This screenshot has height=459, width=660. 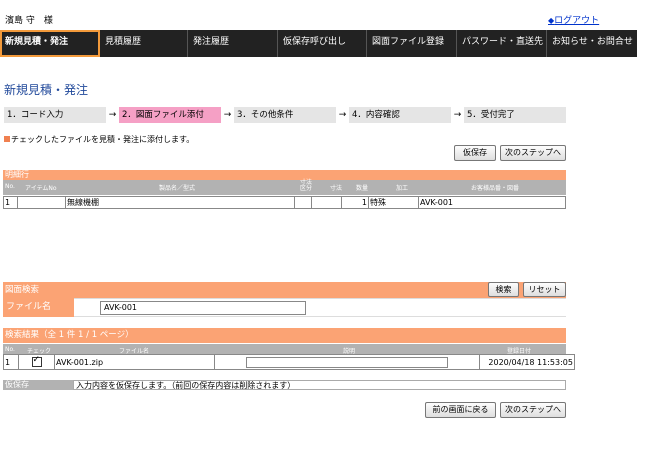 What do you see at coordinates (177, 188) in the screenshot?
I see `col-product: 製品名／型式` at bounding box center [177, 188].